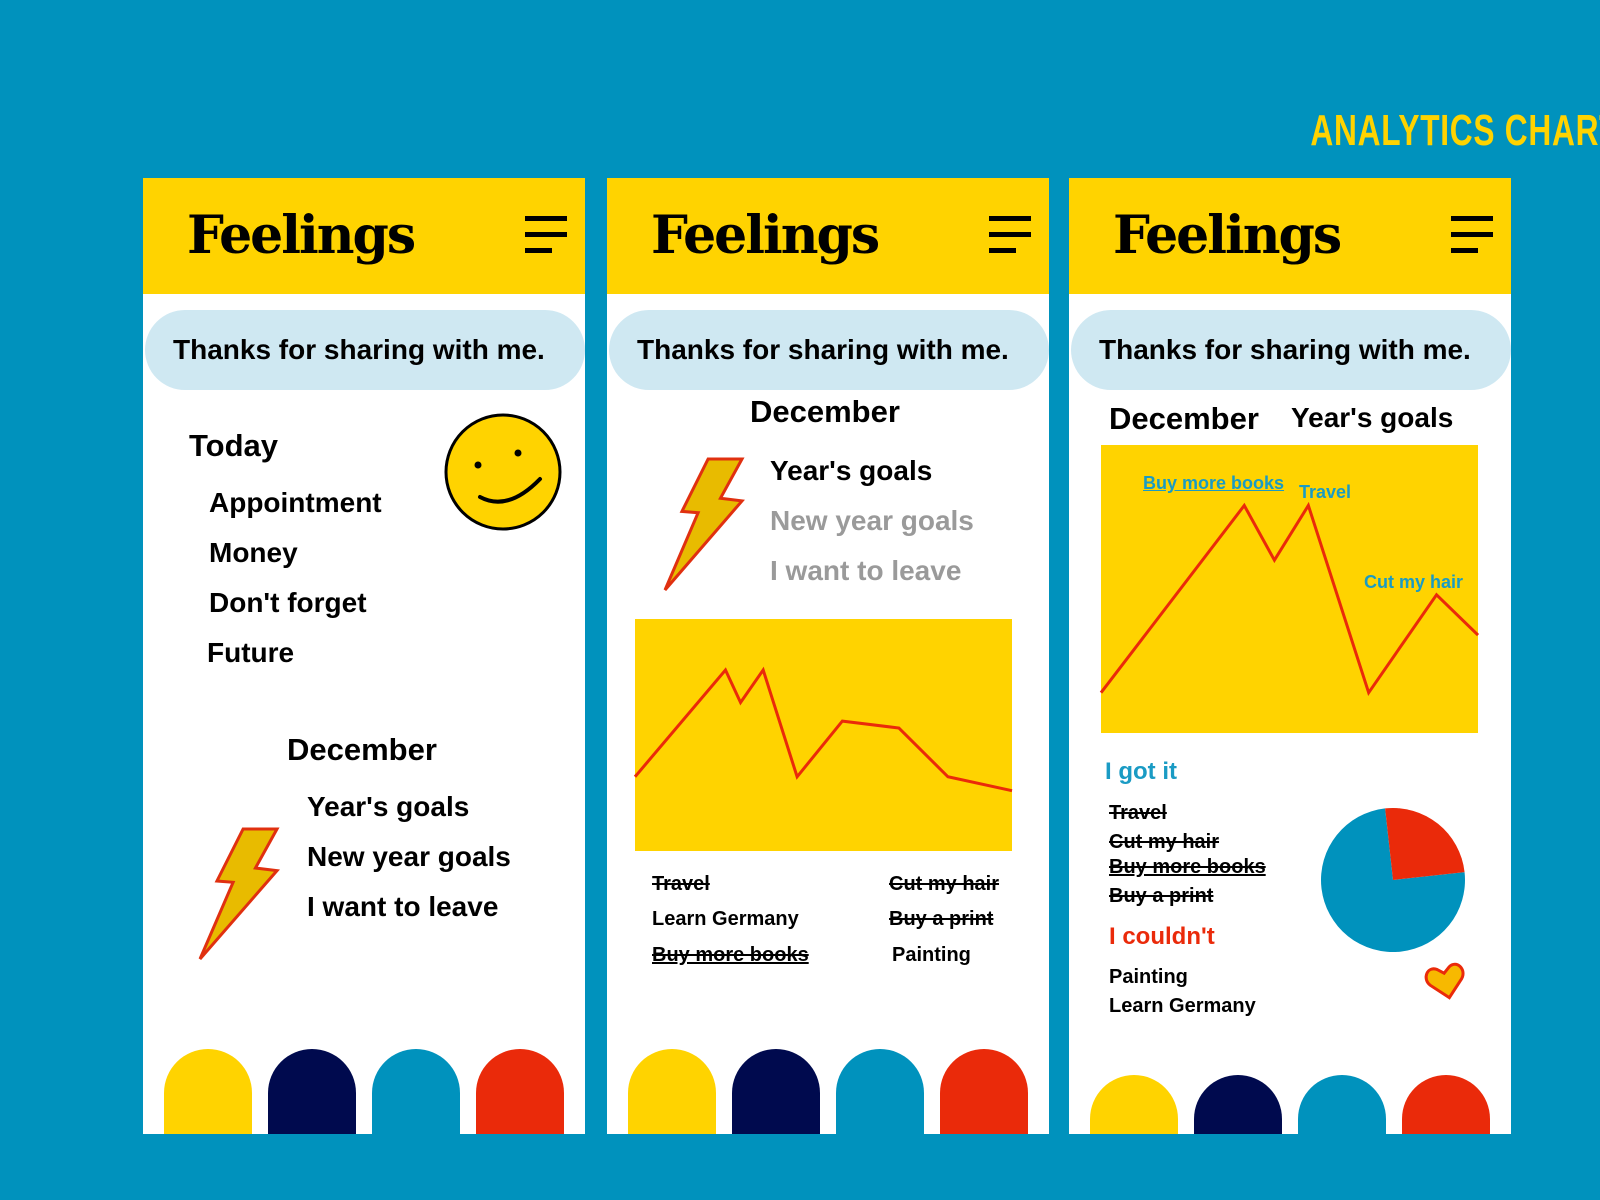 This screenshot has width=1600, height=1200. I want to click on today-item: Appointment, so click(295, 503).